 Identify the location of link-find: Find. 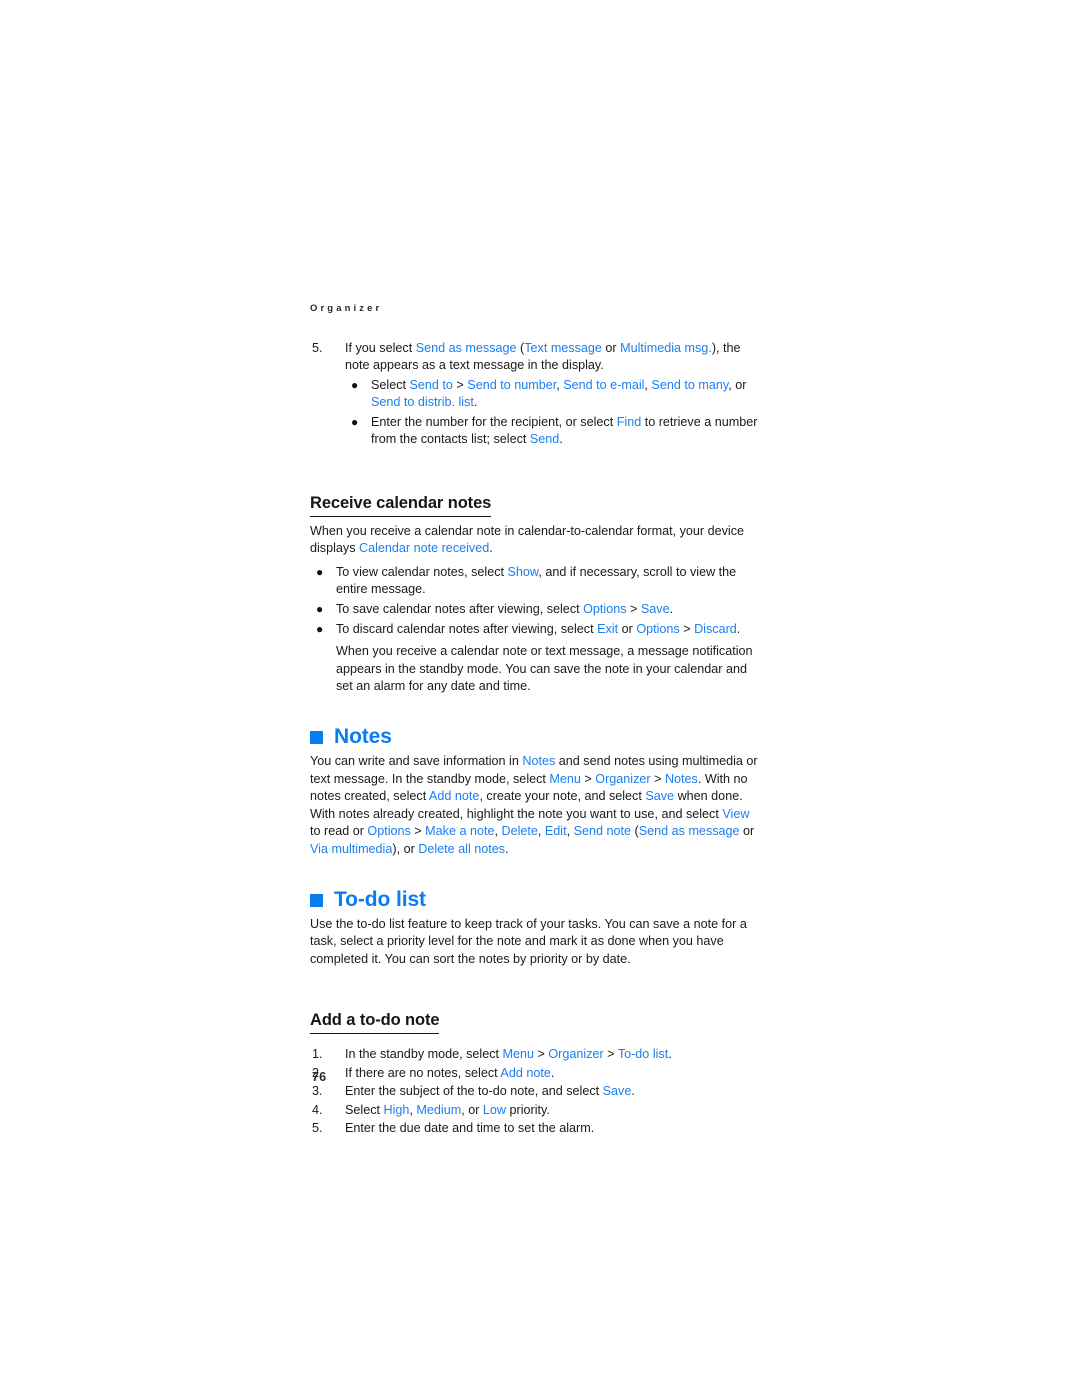
(629, 422).